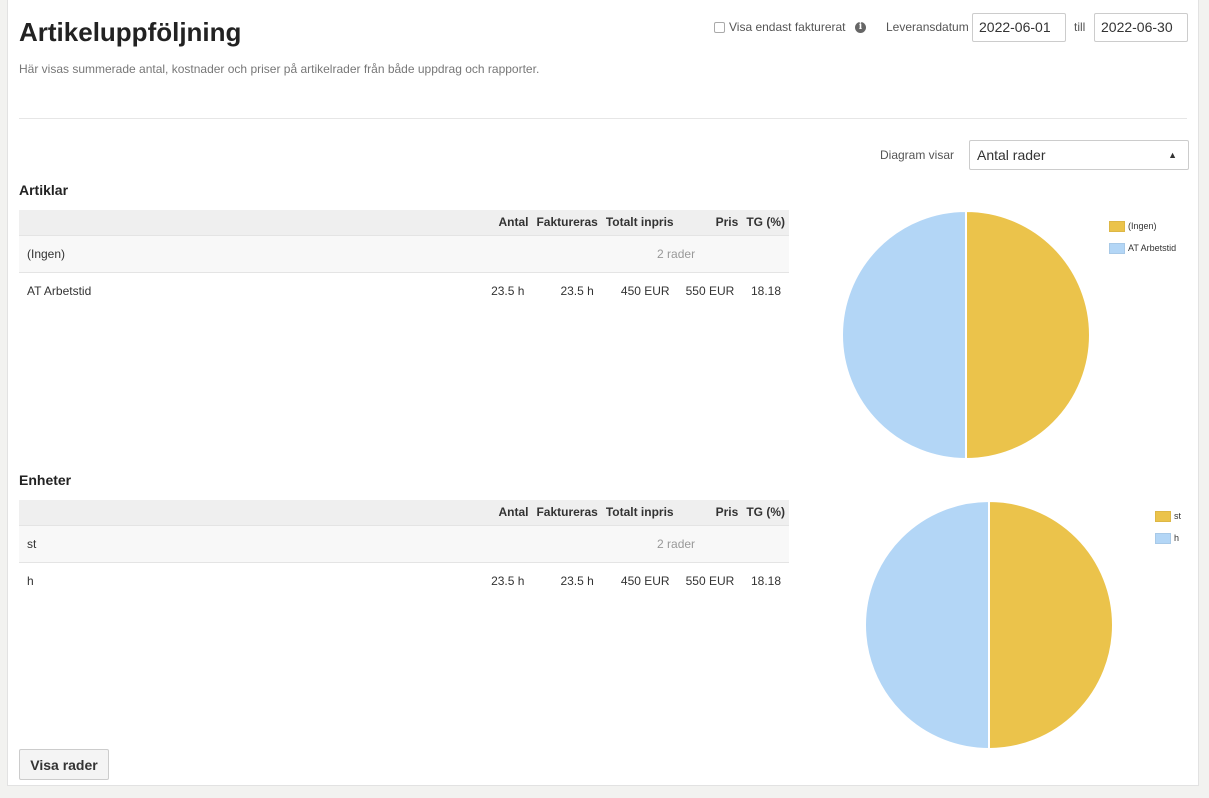  What do you see at coordinates (404, 543) in the screenshot?
I see `table-row: st 2 rader` at bounding box center [404, 543].